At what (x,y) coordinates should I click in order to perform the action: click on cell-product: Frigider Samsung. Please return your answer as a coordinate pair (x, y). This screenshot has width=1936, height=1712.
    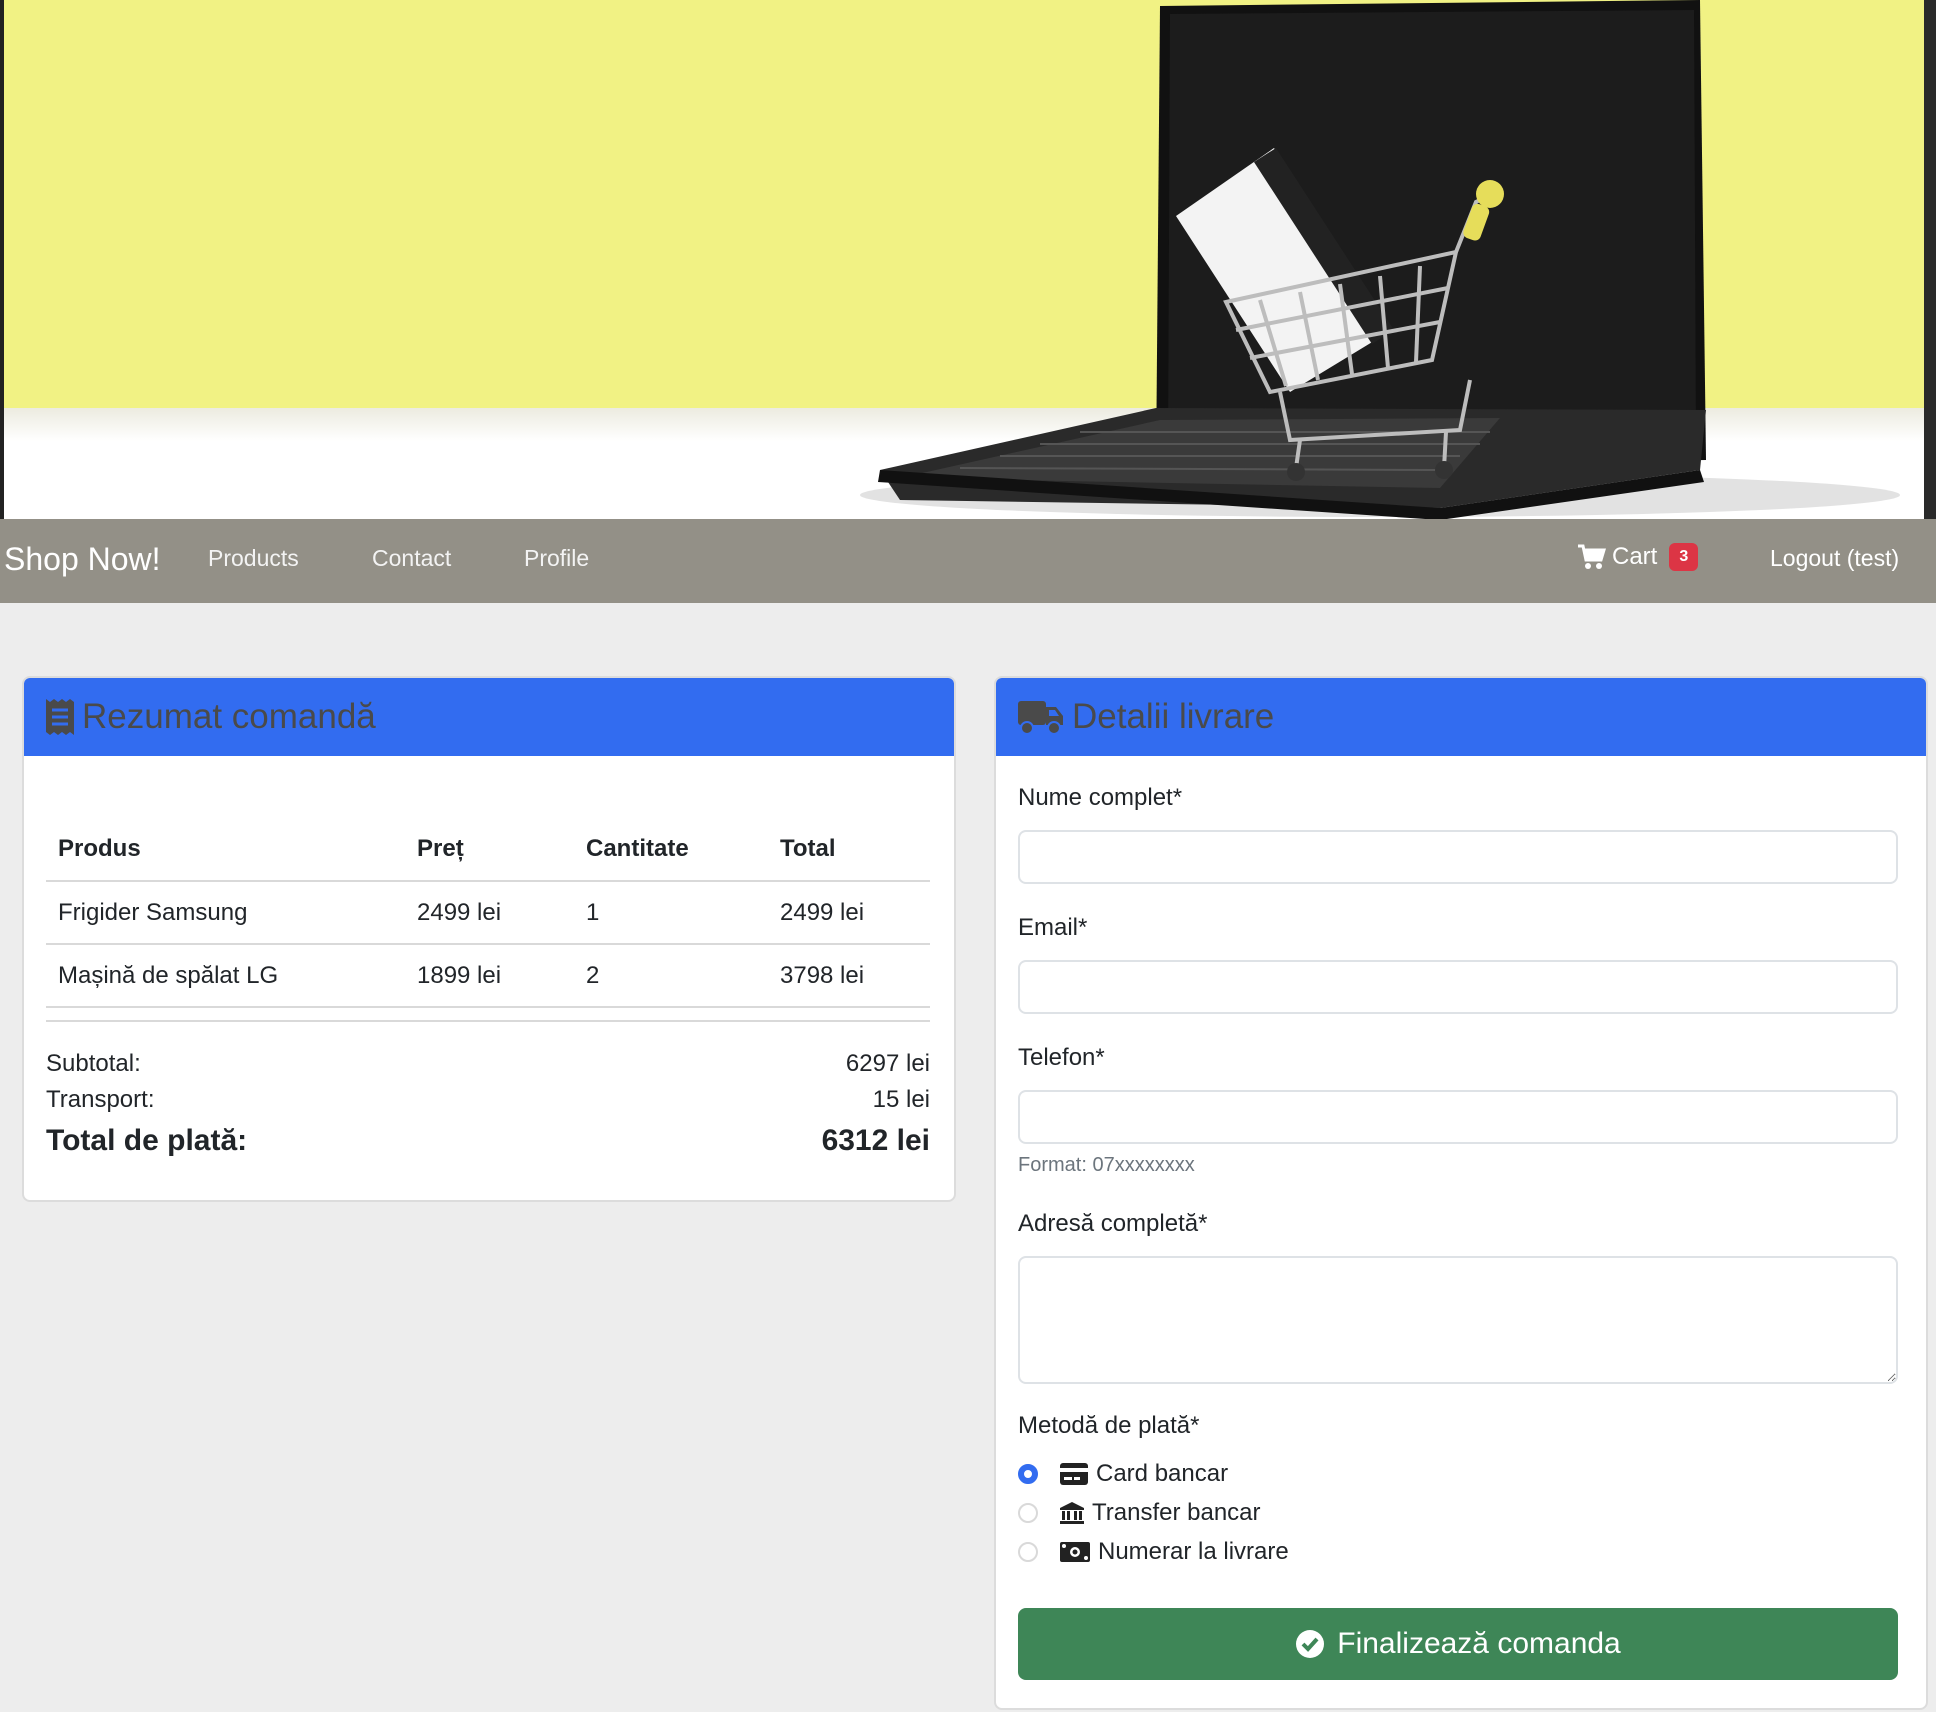
    Looking at the image, I should click on (225, 913).